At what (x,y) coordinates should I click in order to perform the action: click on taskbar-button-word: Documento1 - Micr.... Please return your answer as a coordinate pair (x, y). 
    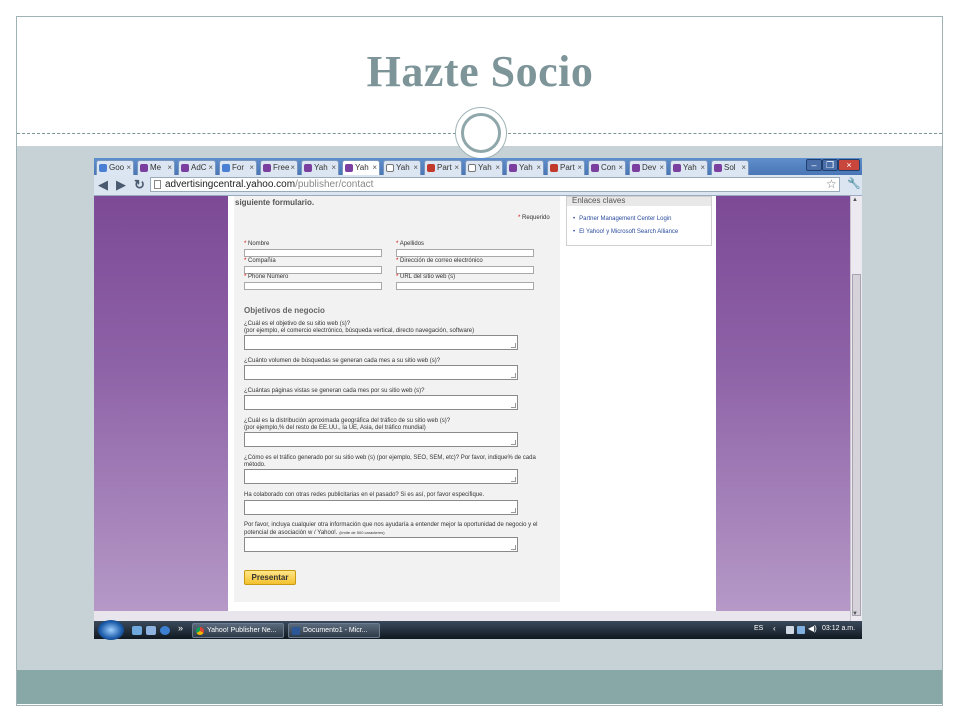
    Looking at the image, I should click on (334, 630).